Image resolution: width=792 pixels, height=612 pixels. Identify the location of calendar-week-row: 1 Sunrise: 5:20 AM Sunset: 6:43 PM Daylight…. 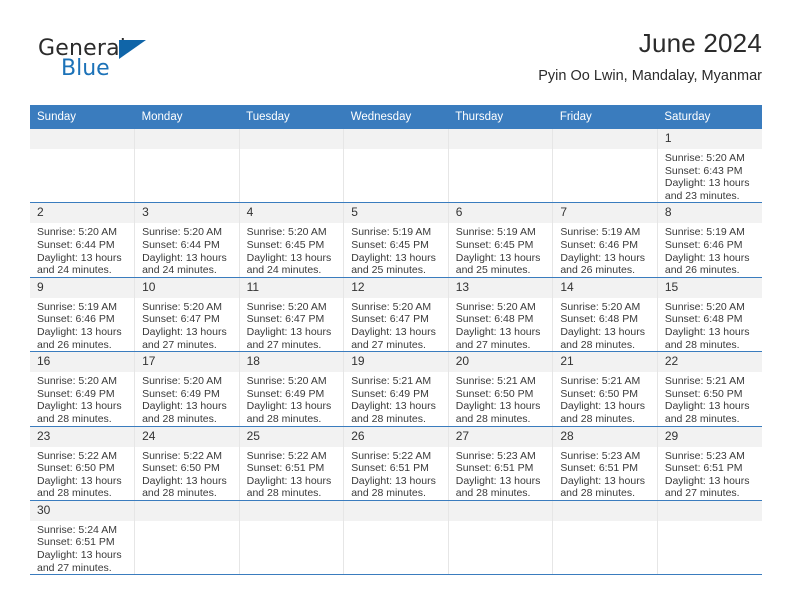
(396, 166).